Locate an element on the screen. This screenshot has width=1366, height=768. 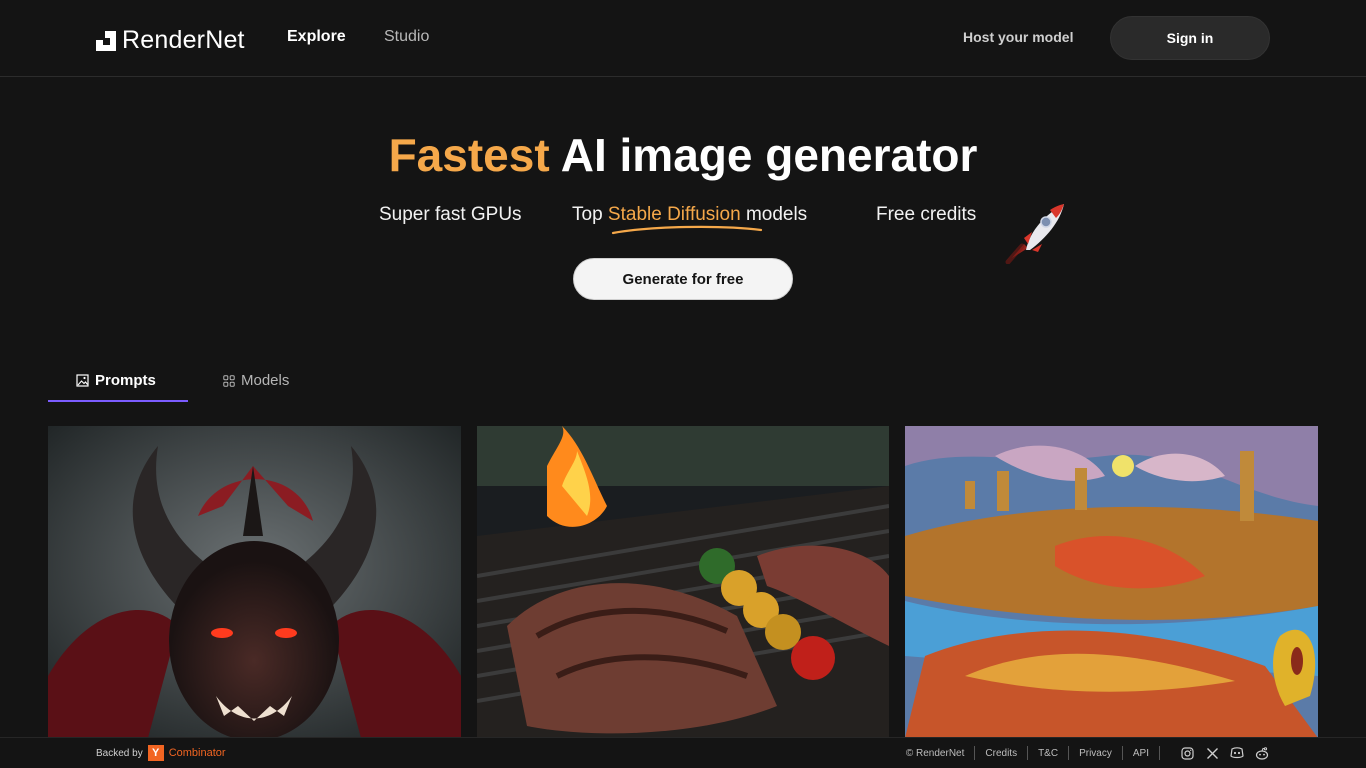
image-icon is located at coordinates (82, 380).